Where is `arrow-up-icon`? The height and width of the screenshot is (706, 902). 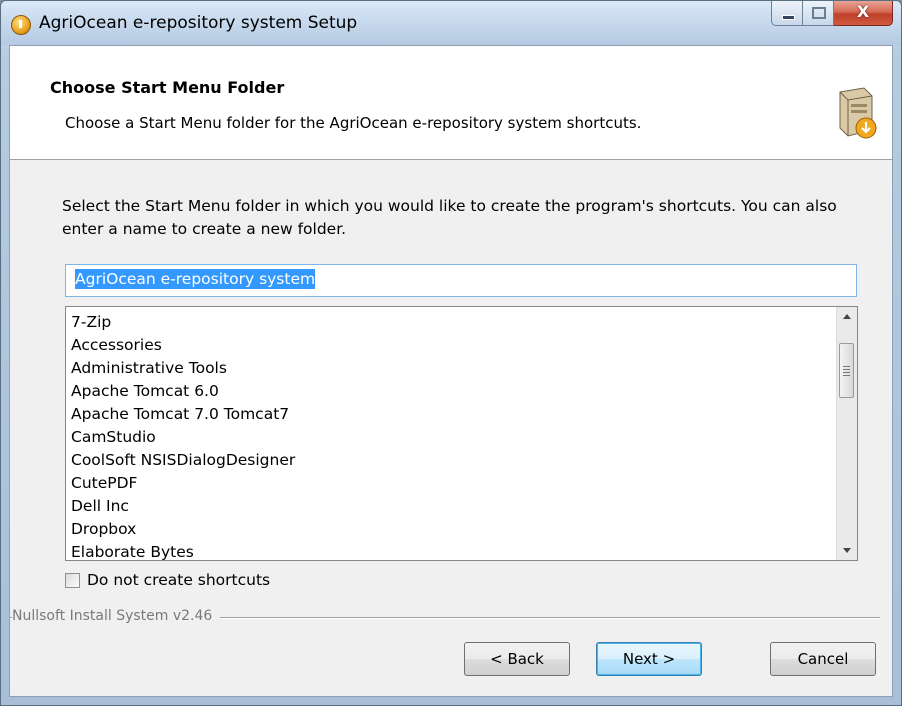
arrow-up-icon is located at coordinates (847, 316).